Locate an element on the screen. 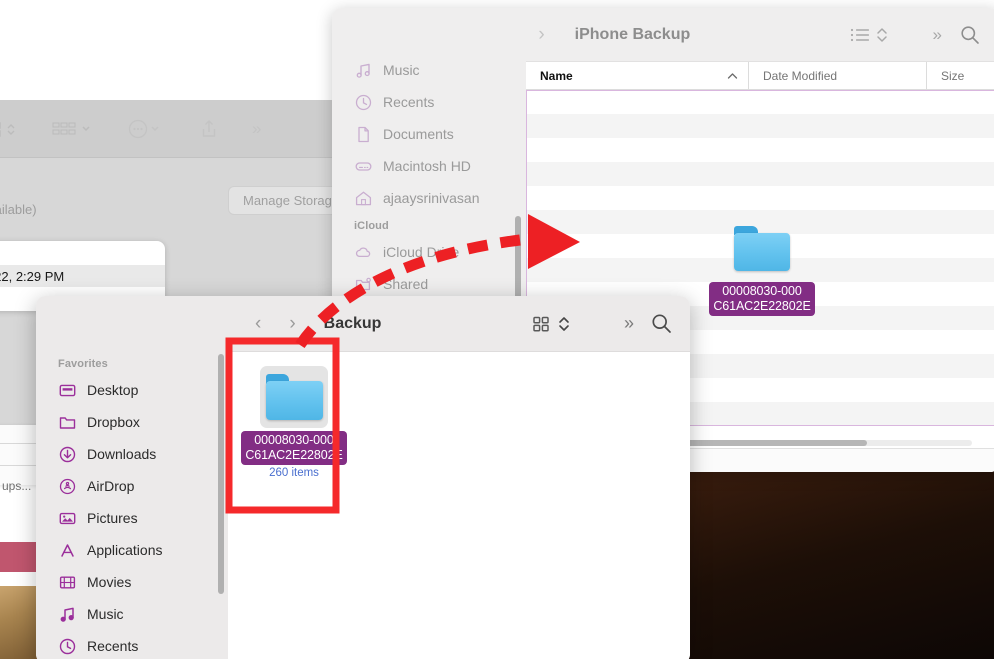 The height and width of the screenshot is (659, 994). sidebar-label: Downloads is located at coordinates (122, 454).